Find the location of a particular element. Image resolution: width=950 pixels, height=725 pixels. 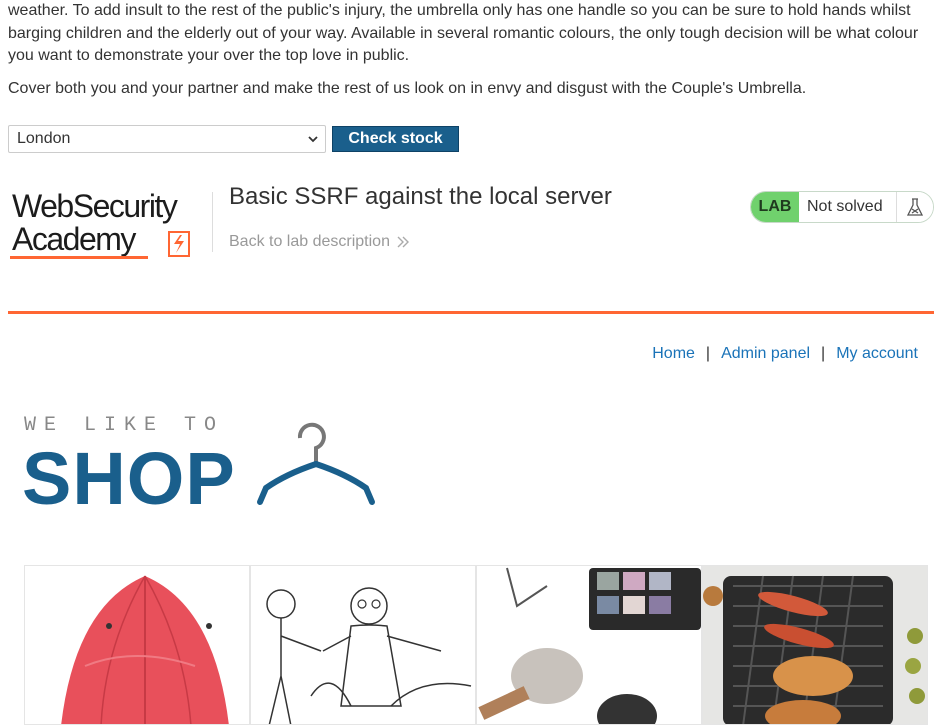

web-security-academy-logo: WebSecurity Academy is located at coordinates (111, 225).